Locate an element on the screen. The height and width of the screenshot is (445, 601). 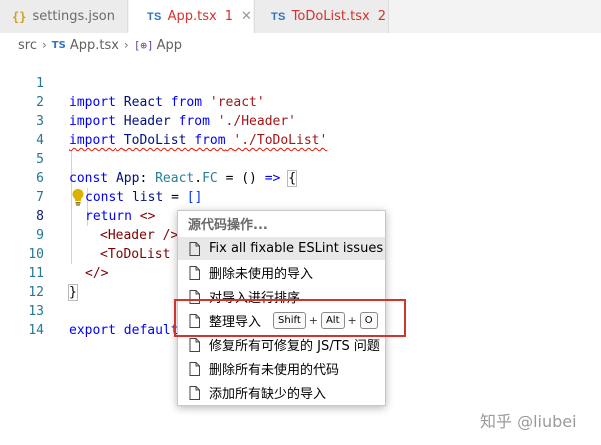
code-line: 4 is located at coordinates (300, 130).